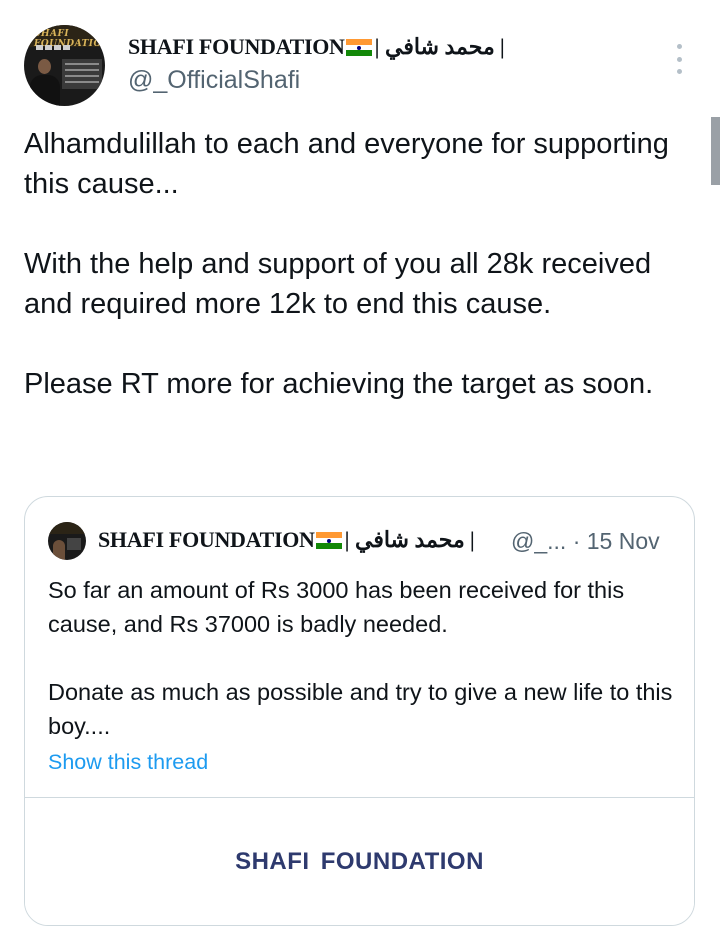  Describe the element at coordinates (206, 539) in the screenshot. I see `quoted-author-name-text: SHAFI FOUNDATION` at that location.